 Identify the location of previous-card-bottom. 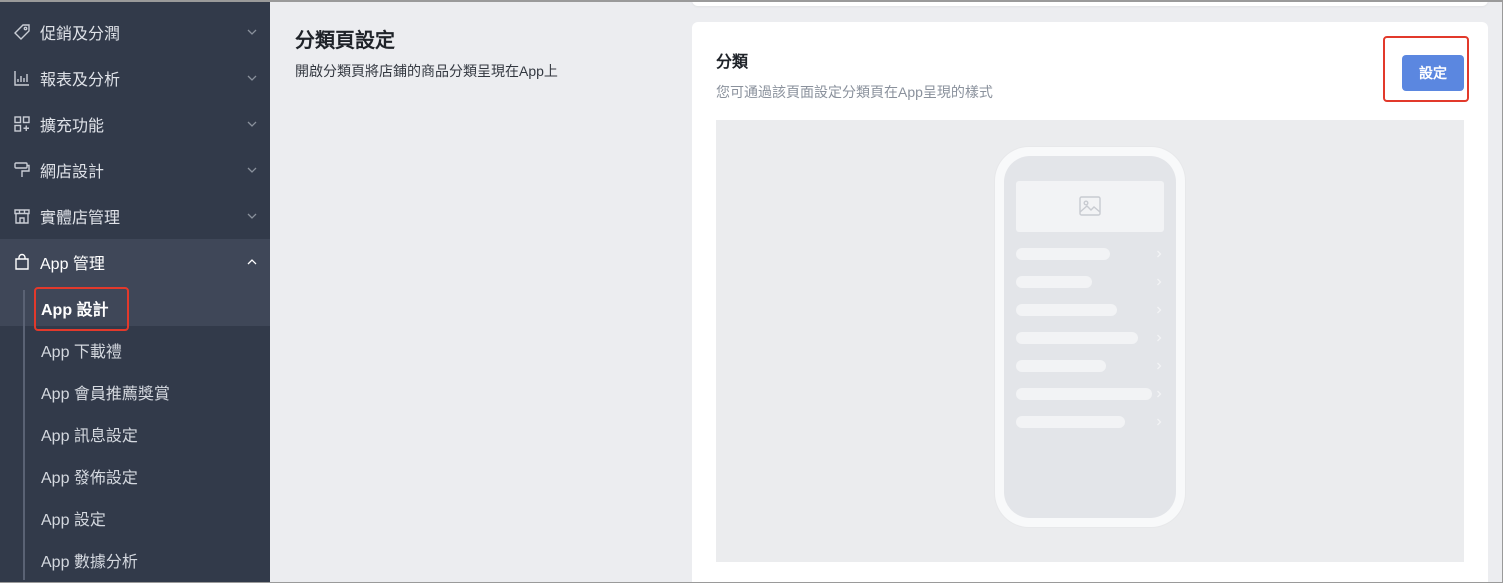
(1090, 3).